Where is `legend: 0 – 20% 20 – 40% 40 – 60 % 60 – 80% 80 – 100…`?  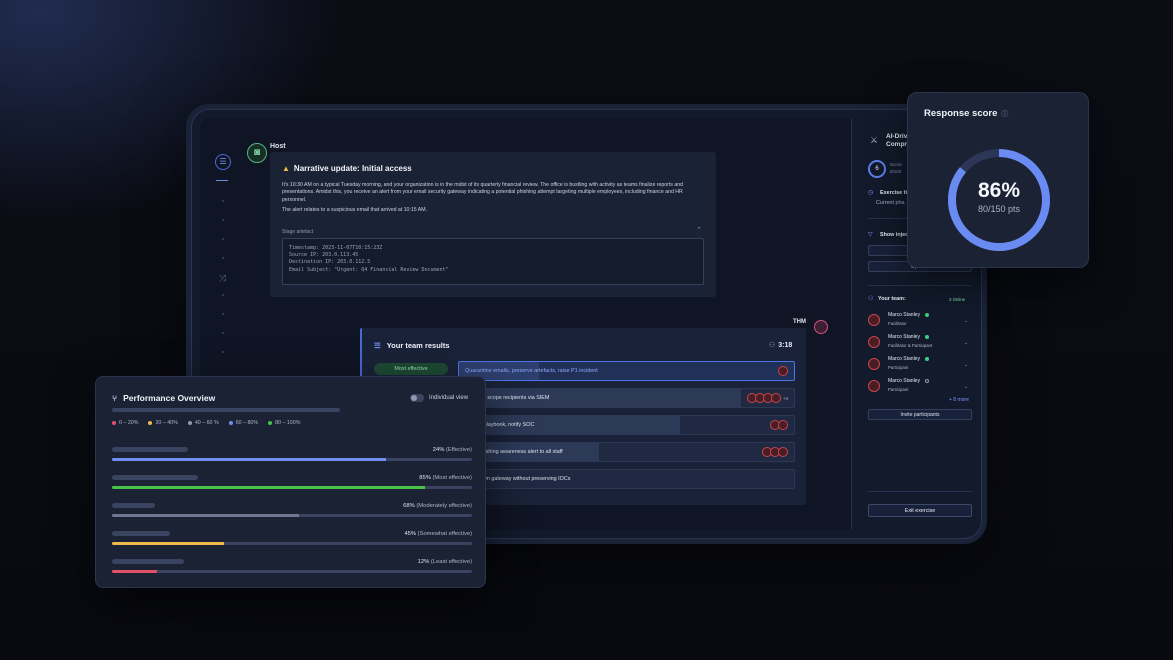 legend: 0 – 20% 20 – 40% 40 – 60 % 60 – 80% 80 – 100… is located at coordinates (206, 423).